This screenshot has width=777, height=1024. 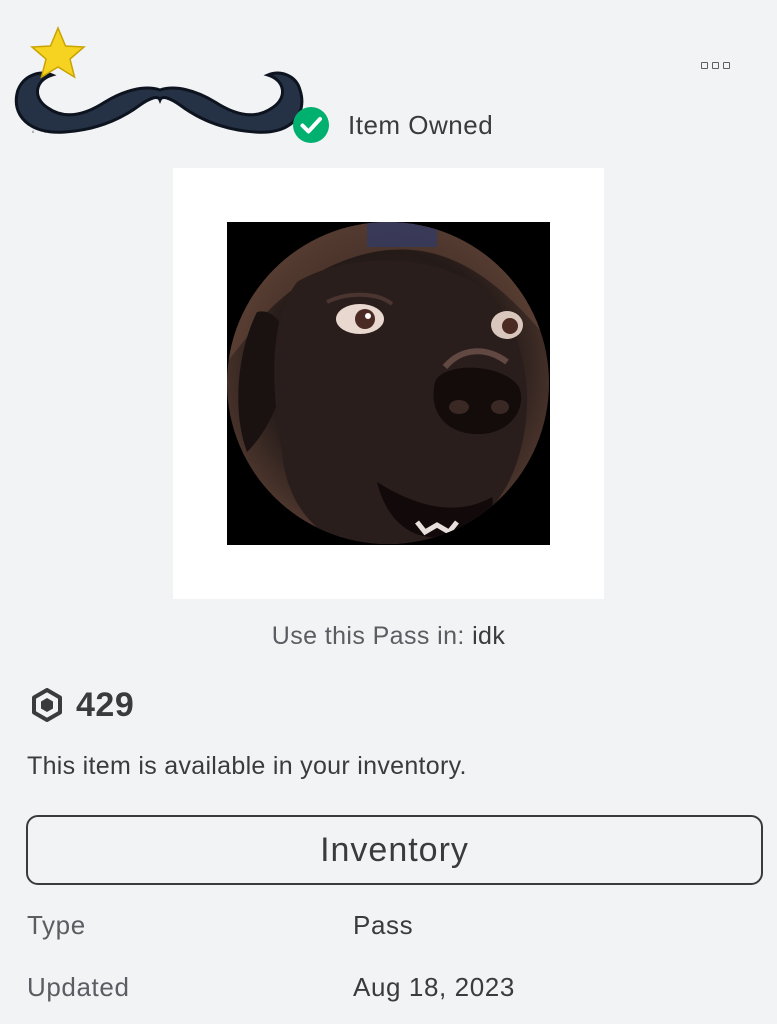 I want to click on game-link: idk, so click(x=488, y=636).